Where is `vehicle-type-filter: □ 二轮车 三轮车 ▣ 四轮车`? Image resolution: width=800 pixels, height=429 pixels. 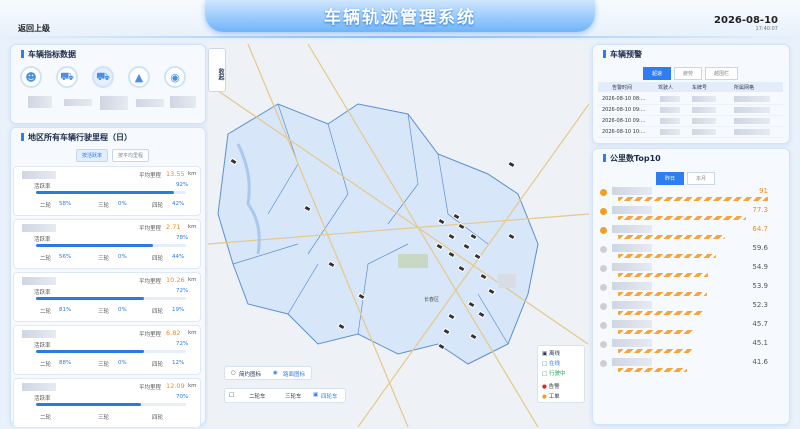 vehicle-type-filter: □ 二轮车 三轮车 ▣ 四轮车 is located at coordinates (285, 395).